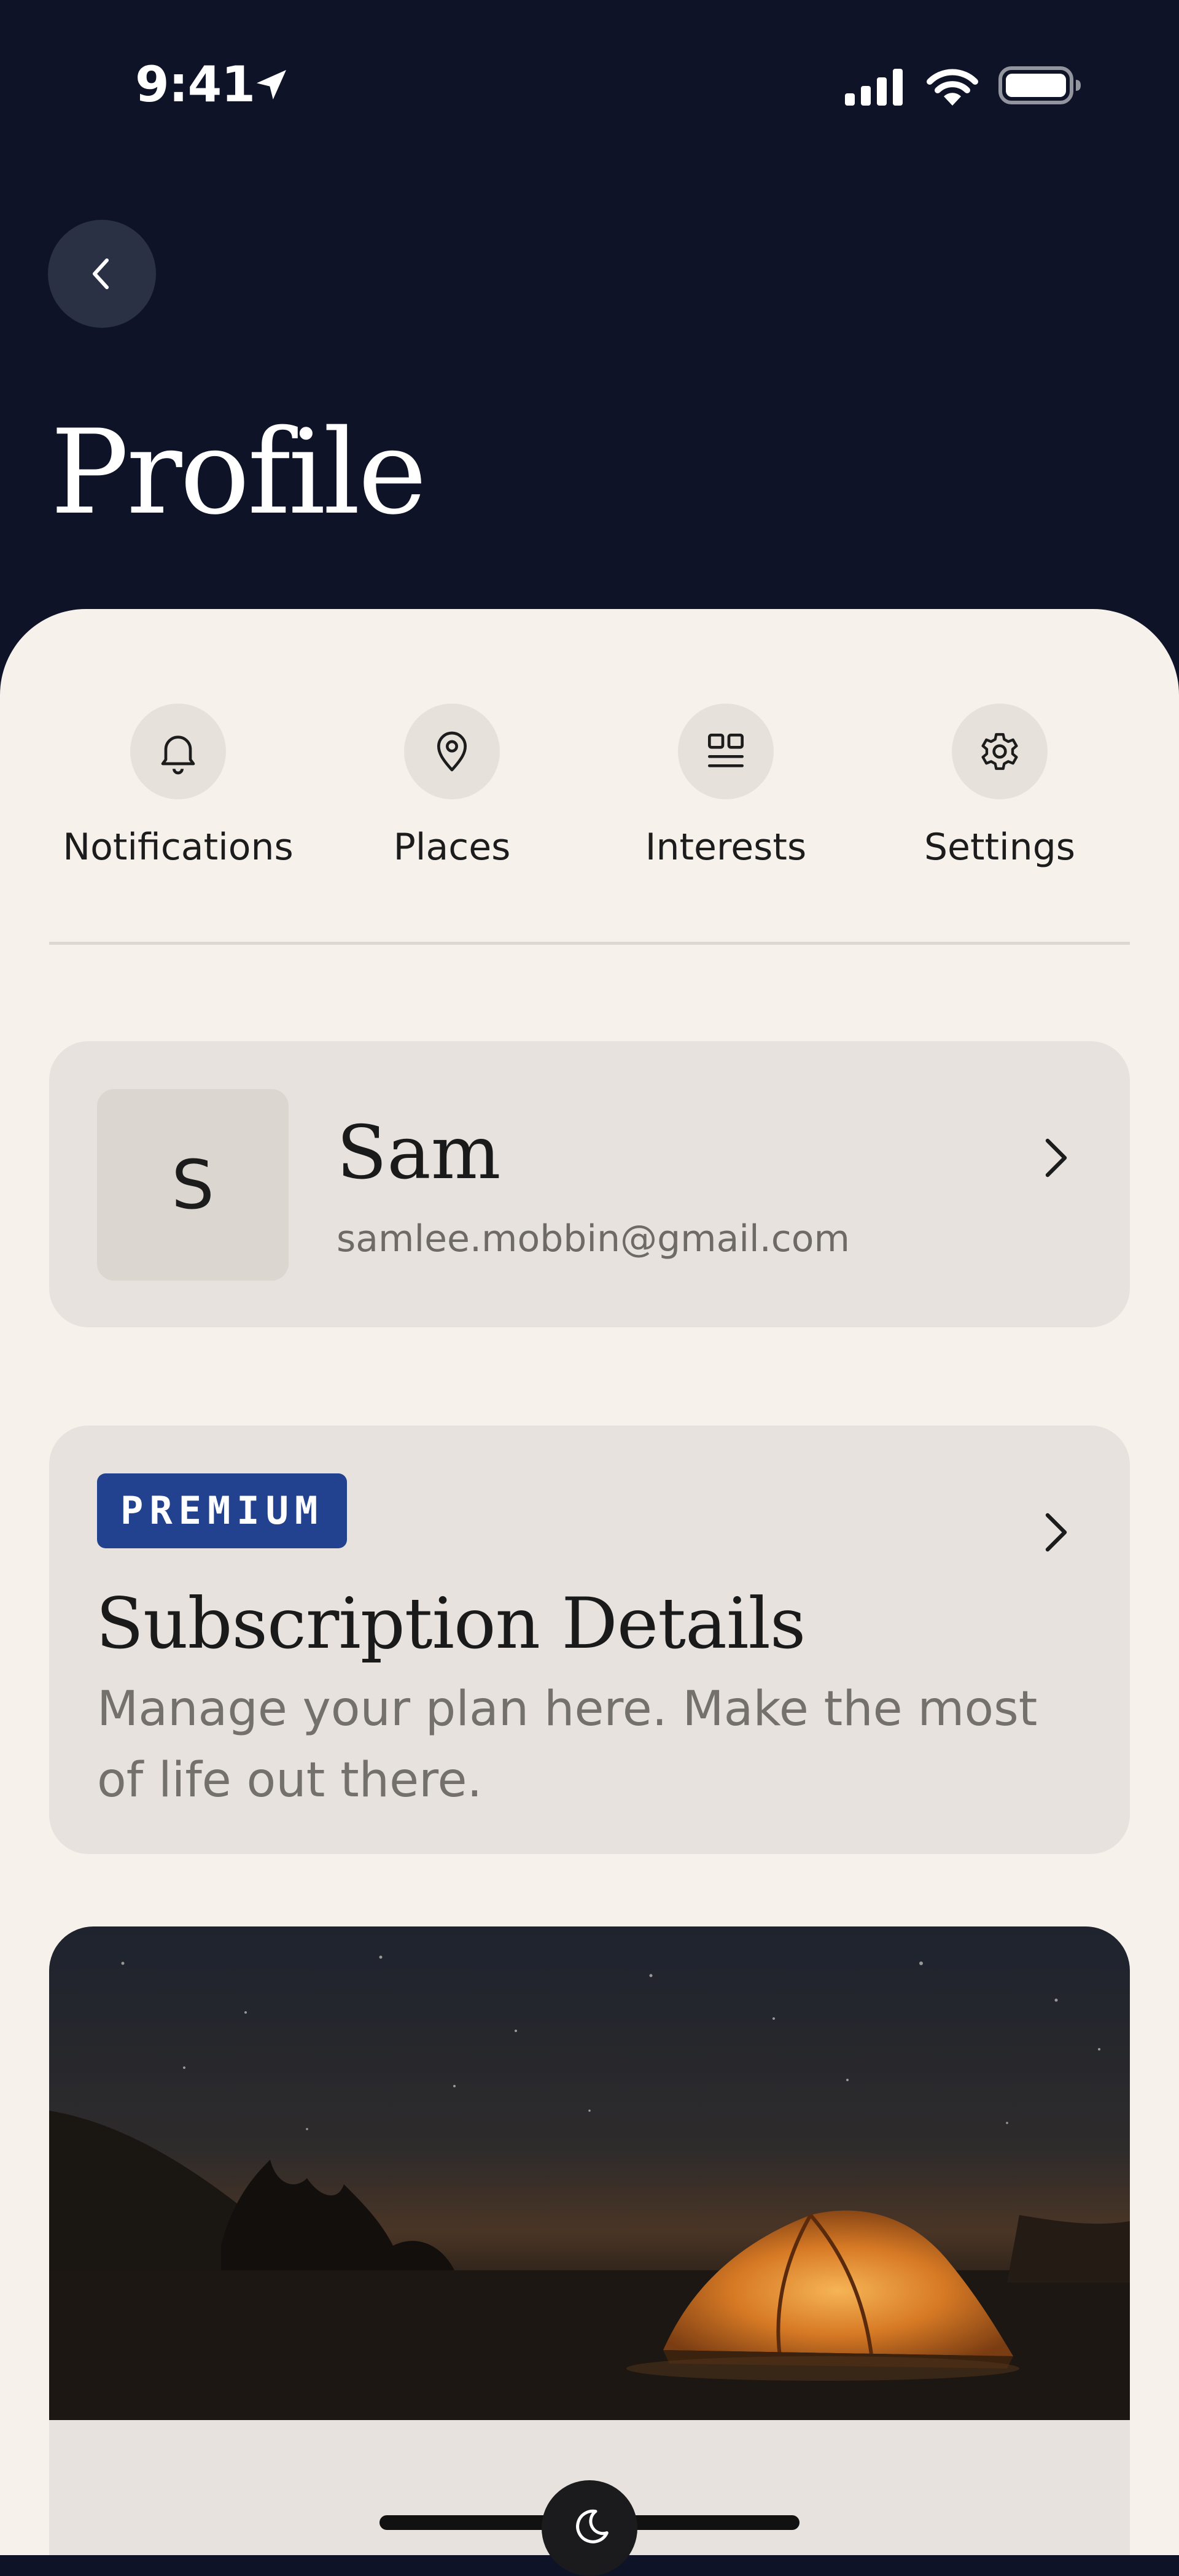 The height and width of the screenshot is (2576, 1179). I want to click on battery-icon, so click(1039, 85).